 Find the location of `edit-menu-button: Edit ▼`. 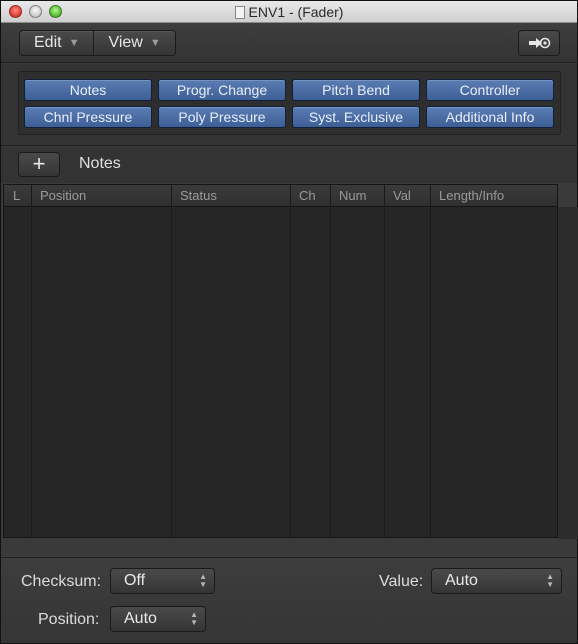

edit-menu-button: Edit ▼ is located at coordinates (56, 43).